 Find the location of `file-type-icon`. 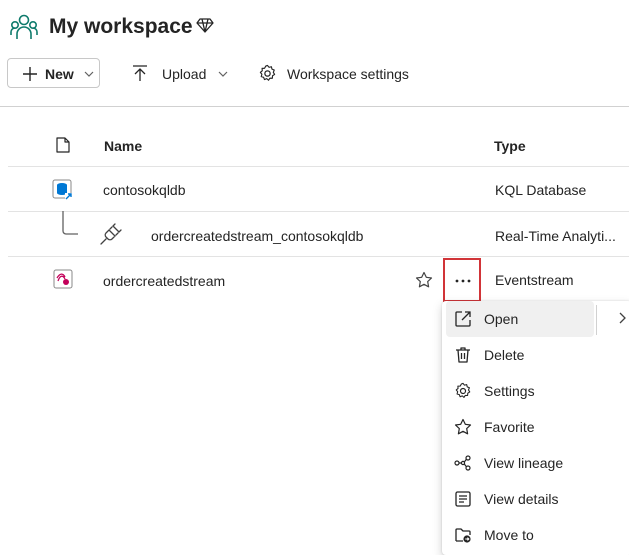

file-type-icon is located at coordinates (63, 145).